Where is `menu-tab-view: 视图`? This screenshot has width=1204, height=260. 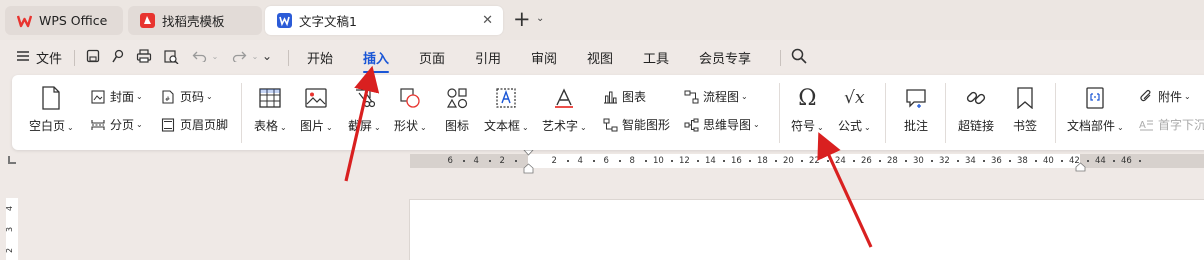
menu-tab-view: 视图 is located at coordinates (600, 57).